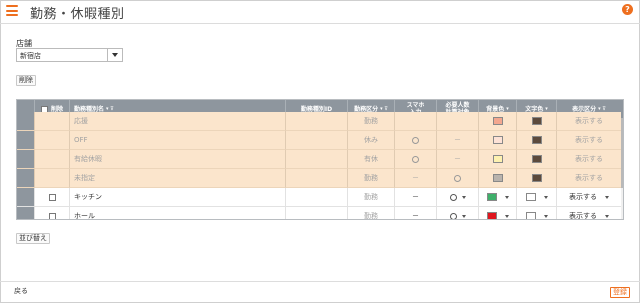  Describe the element at coordinates (30, 56) in the screenshot. I see `store-select-value: 新宿店` at that location.